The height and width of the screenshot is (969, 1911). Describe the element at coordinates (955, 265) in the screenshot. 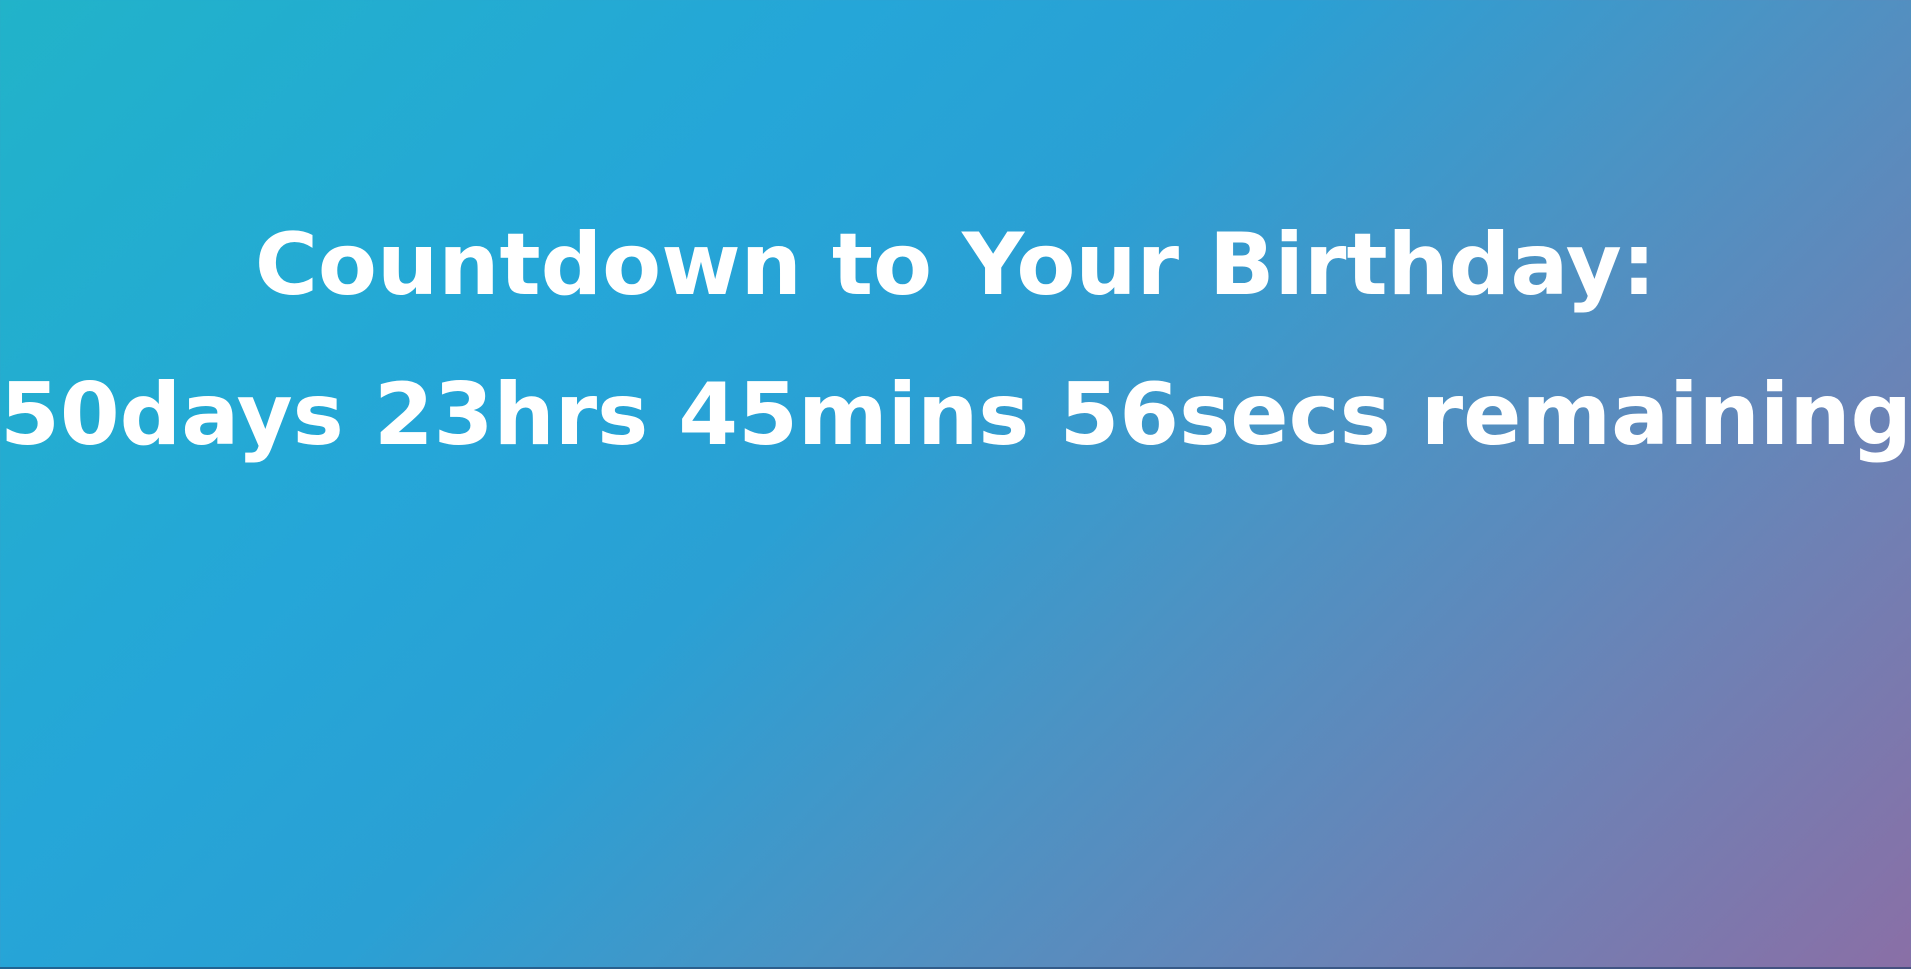

I see `countdown-title: Countdown to Your Birthday:` at that location.